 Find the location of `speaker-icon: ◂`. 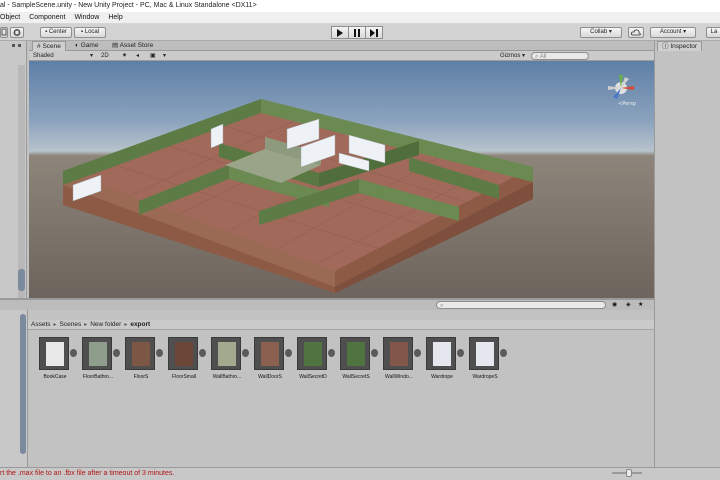

speaker-icon: ◂ is located at coordinates (138, 56).